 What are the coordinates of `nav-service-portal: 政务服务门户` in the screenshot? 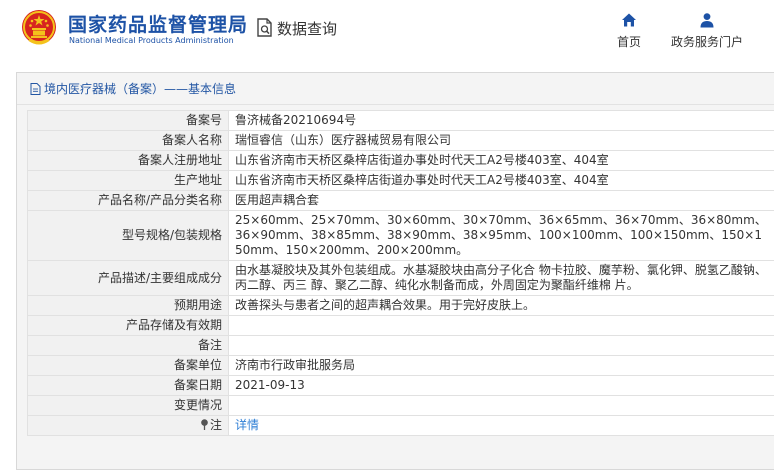 It's located at (707, 31).